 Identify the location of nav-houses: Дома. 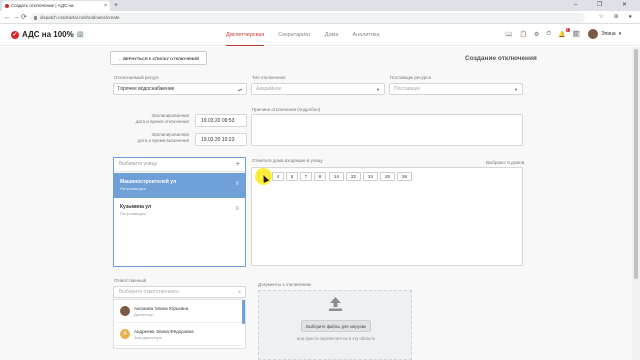
(332, 35).